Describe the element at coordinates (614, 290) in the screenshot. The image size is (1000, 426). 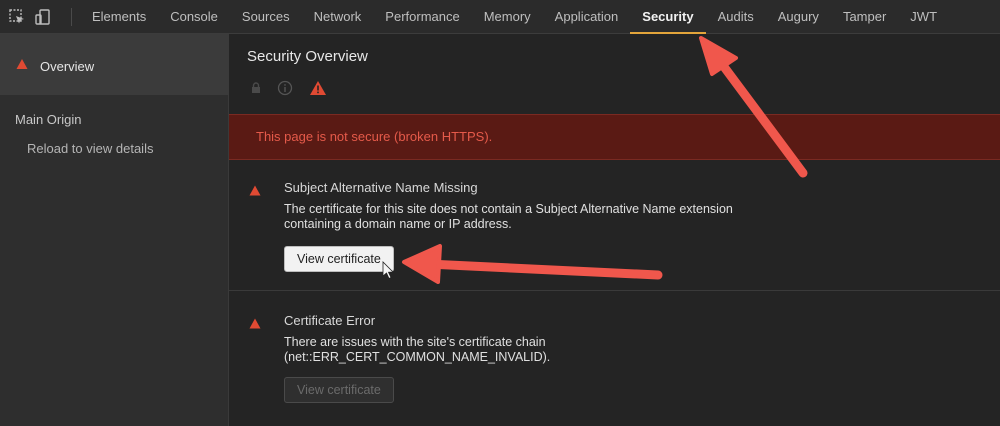
I see `issue-divider` at that location.